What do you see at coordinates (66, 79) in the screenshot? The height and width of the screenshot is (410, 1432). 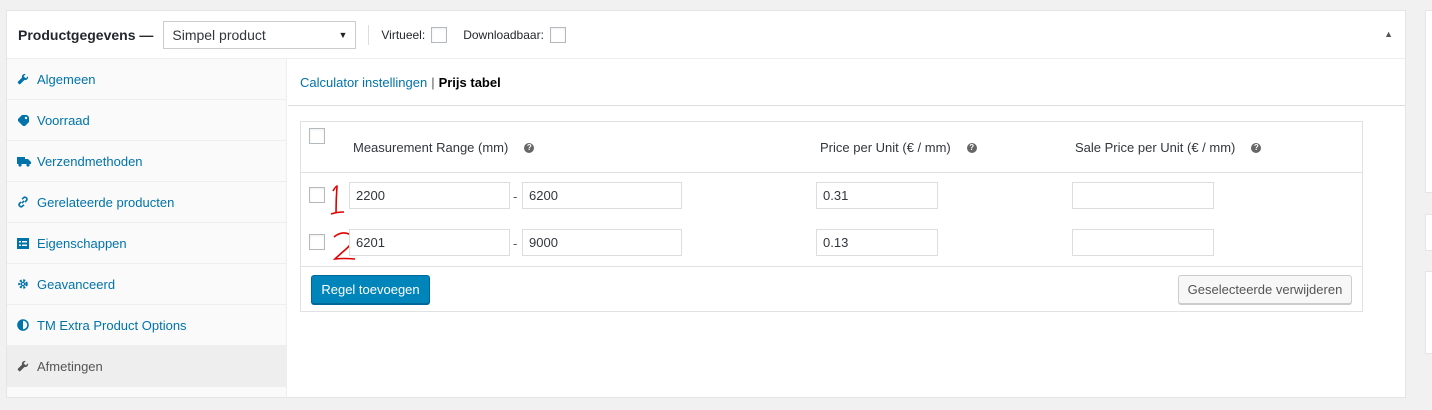 I see `sidebar-item-label: Algemeen` at bounding box center [66, 79].